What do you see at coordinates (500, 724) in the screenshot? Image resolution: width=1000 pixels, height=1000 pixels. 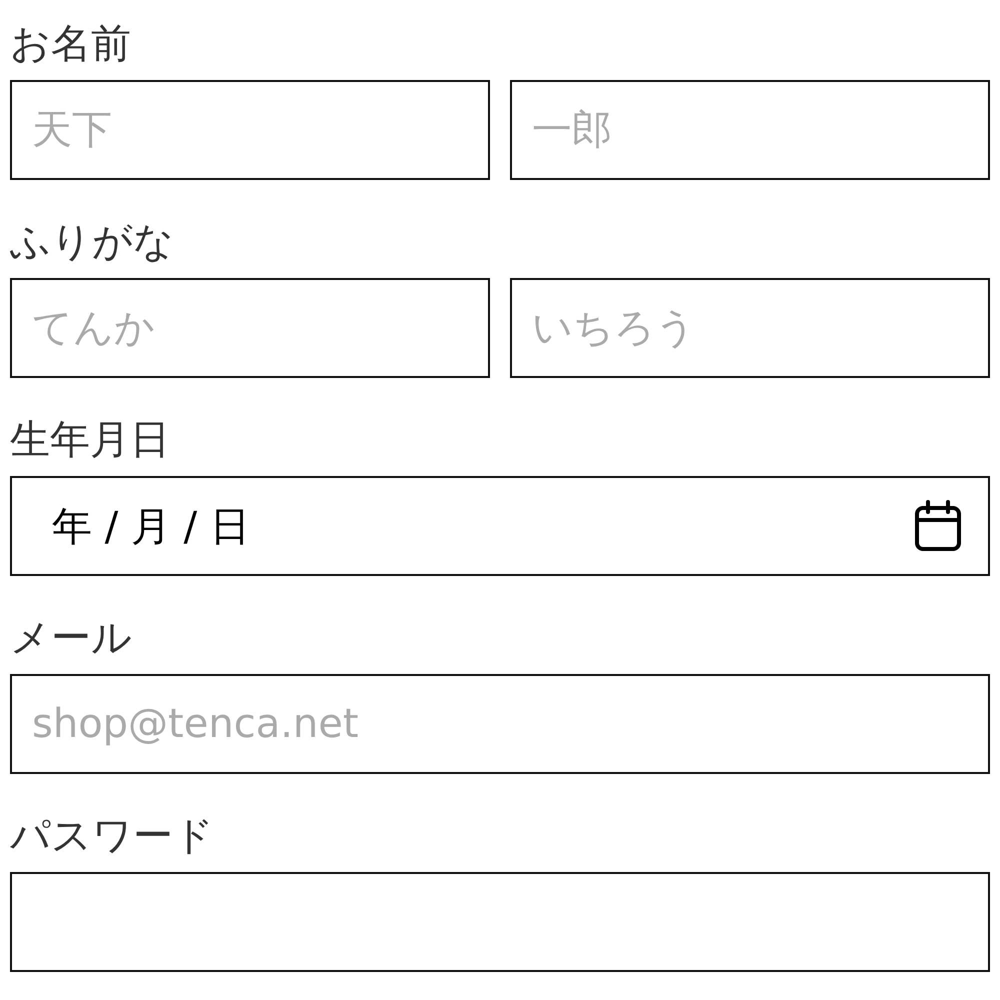 I see `email-field: shop@tenca.net` at bounding box center [500, 724].